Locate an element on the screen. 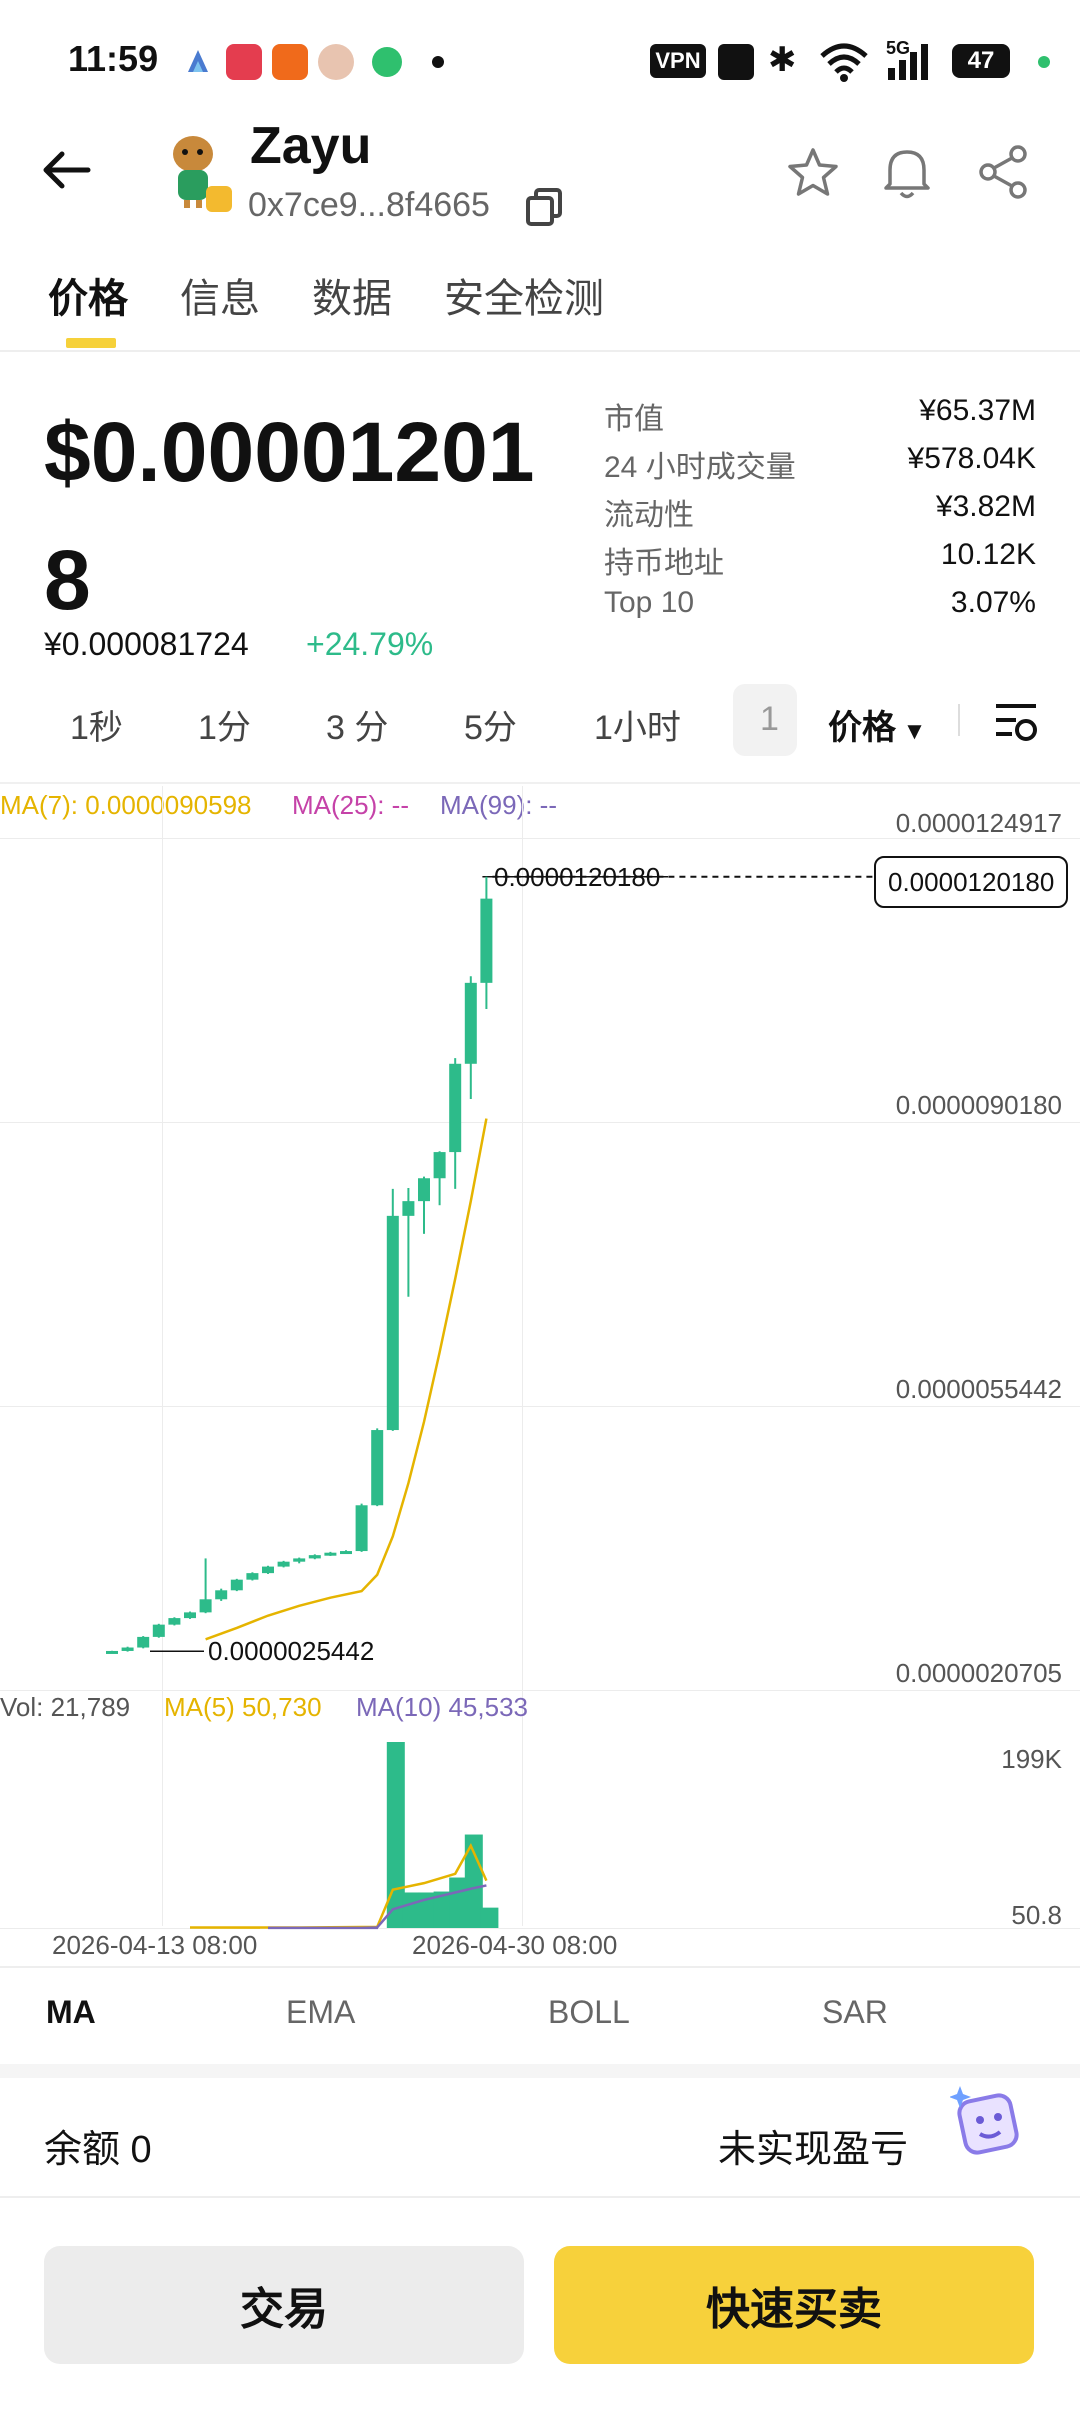 This screenshot has height=2412, width=1080. price-usd: $0.000012018 is located at coordinates (289, 516).